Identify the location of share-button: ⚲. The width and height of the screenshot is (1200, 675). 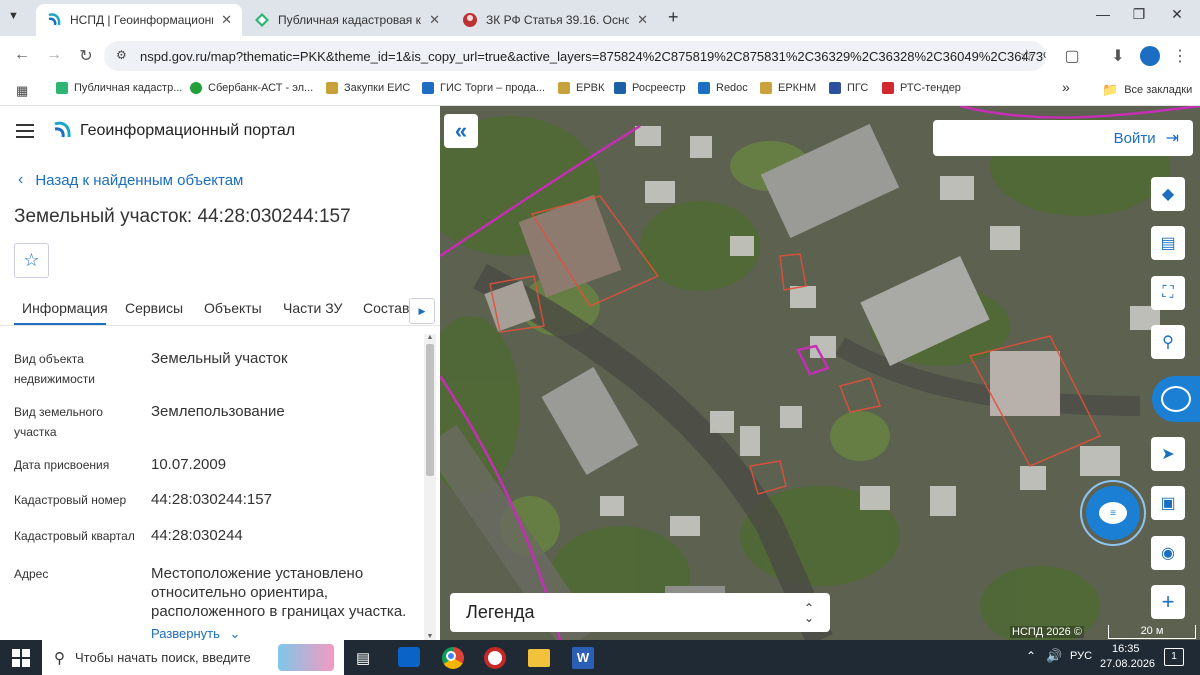
(1168, 342).